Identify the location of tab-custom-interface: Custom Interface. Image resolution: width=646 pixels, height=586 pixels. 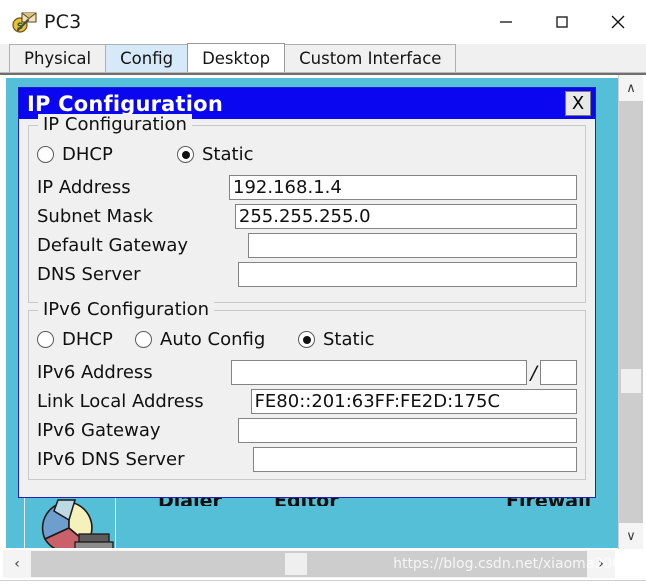
(370, 58).